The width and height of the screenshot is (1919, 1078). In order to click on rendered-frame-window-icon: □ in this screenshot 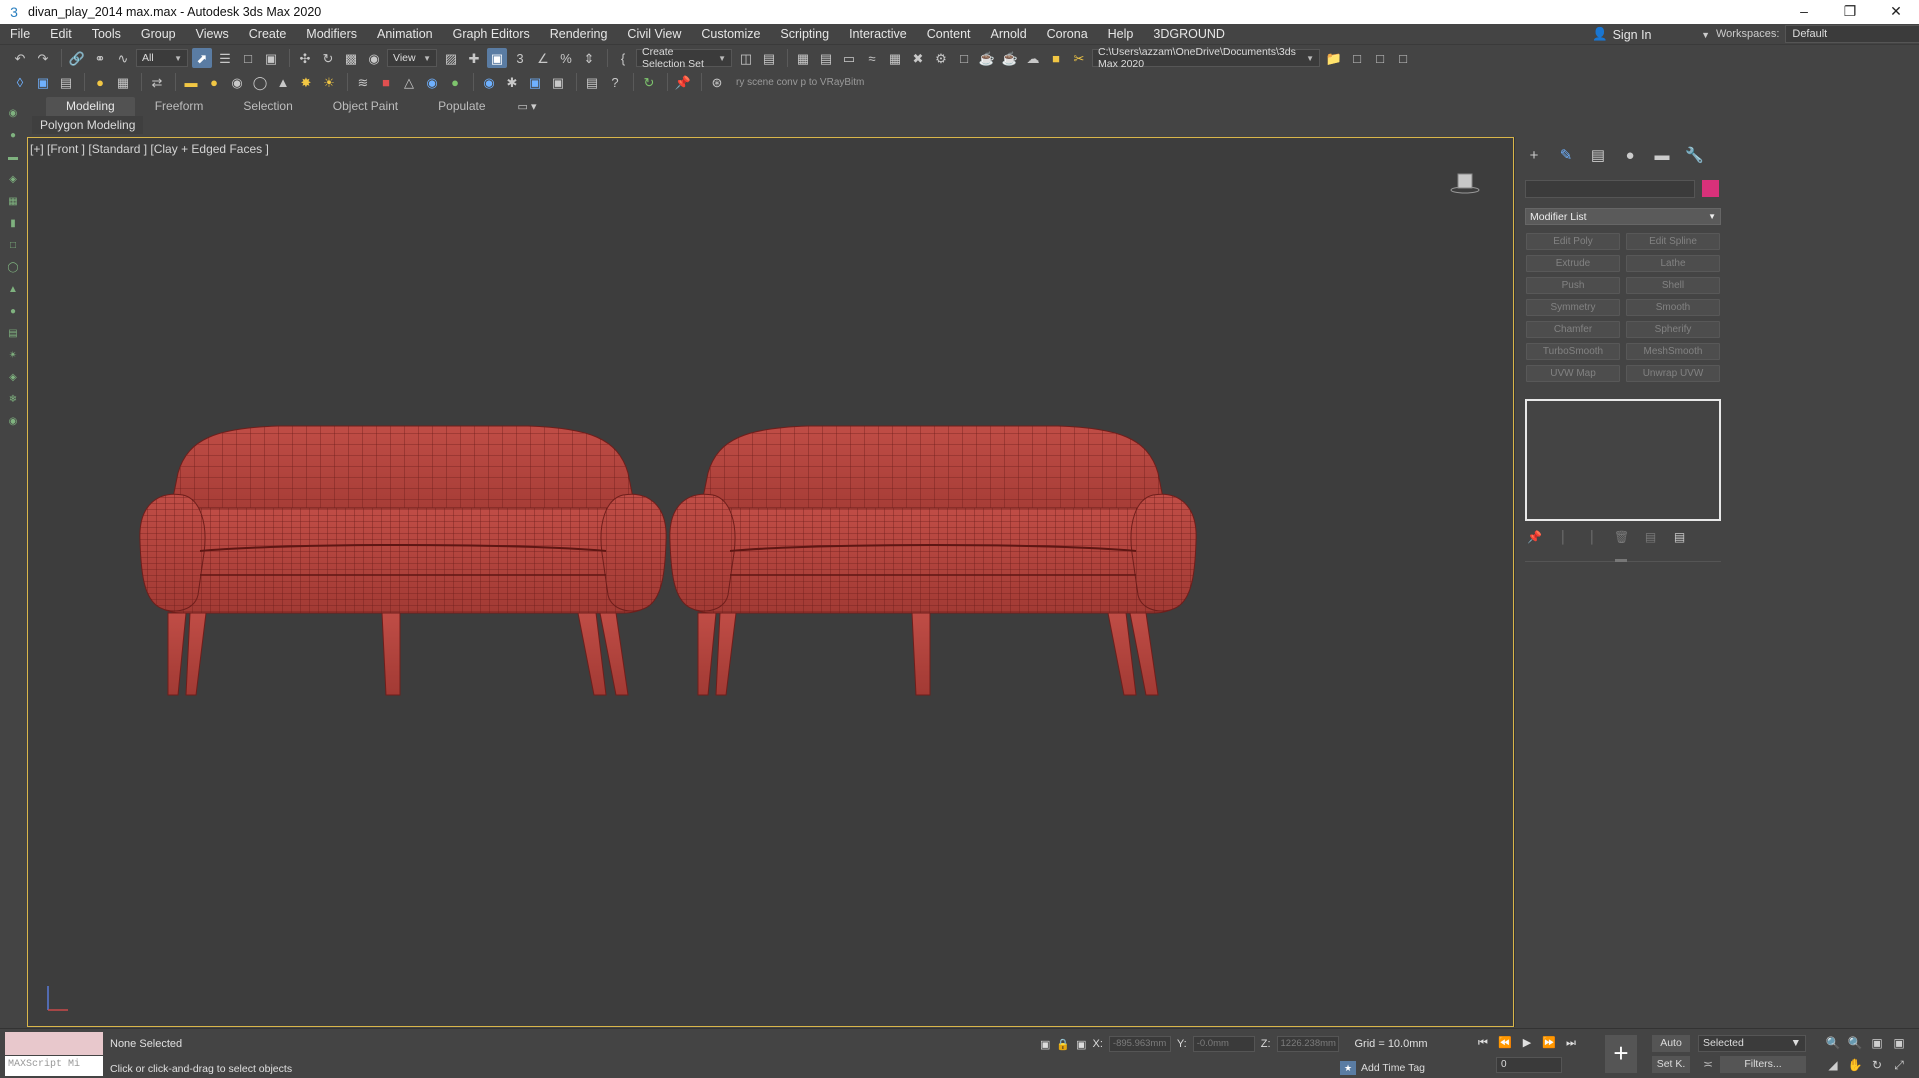, I will do `click(964, 58)`.